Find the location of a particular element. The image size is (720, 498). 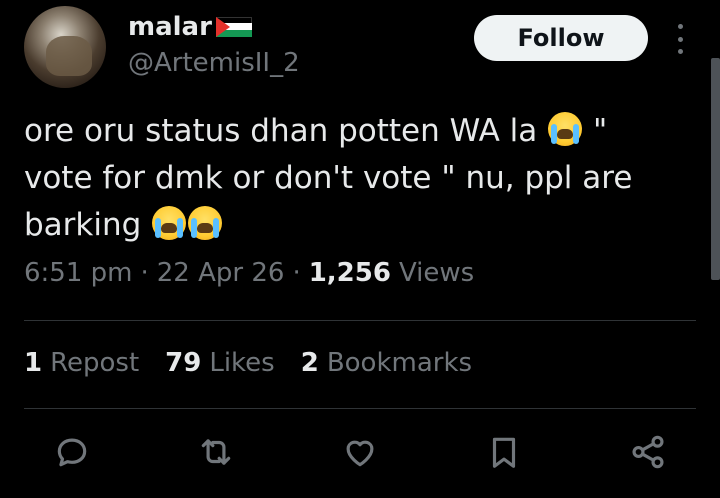

likes-label: Likes is located at coordinates (242, 363).